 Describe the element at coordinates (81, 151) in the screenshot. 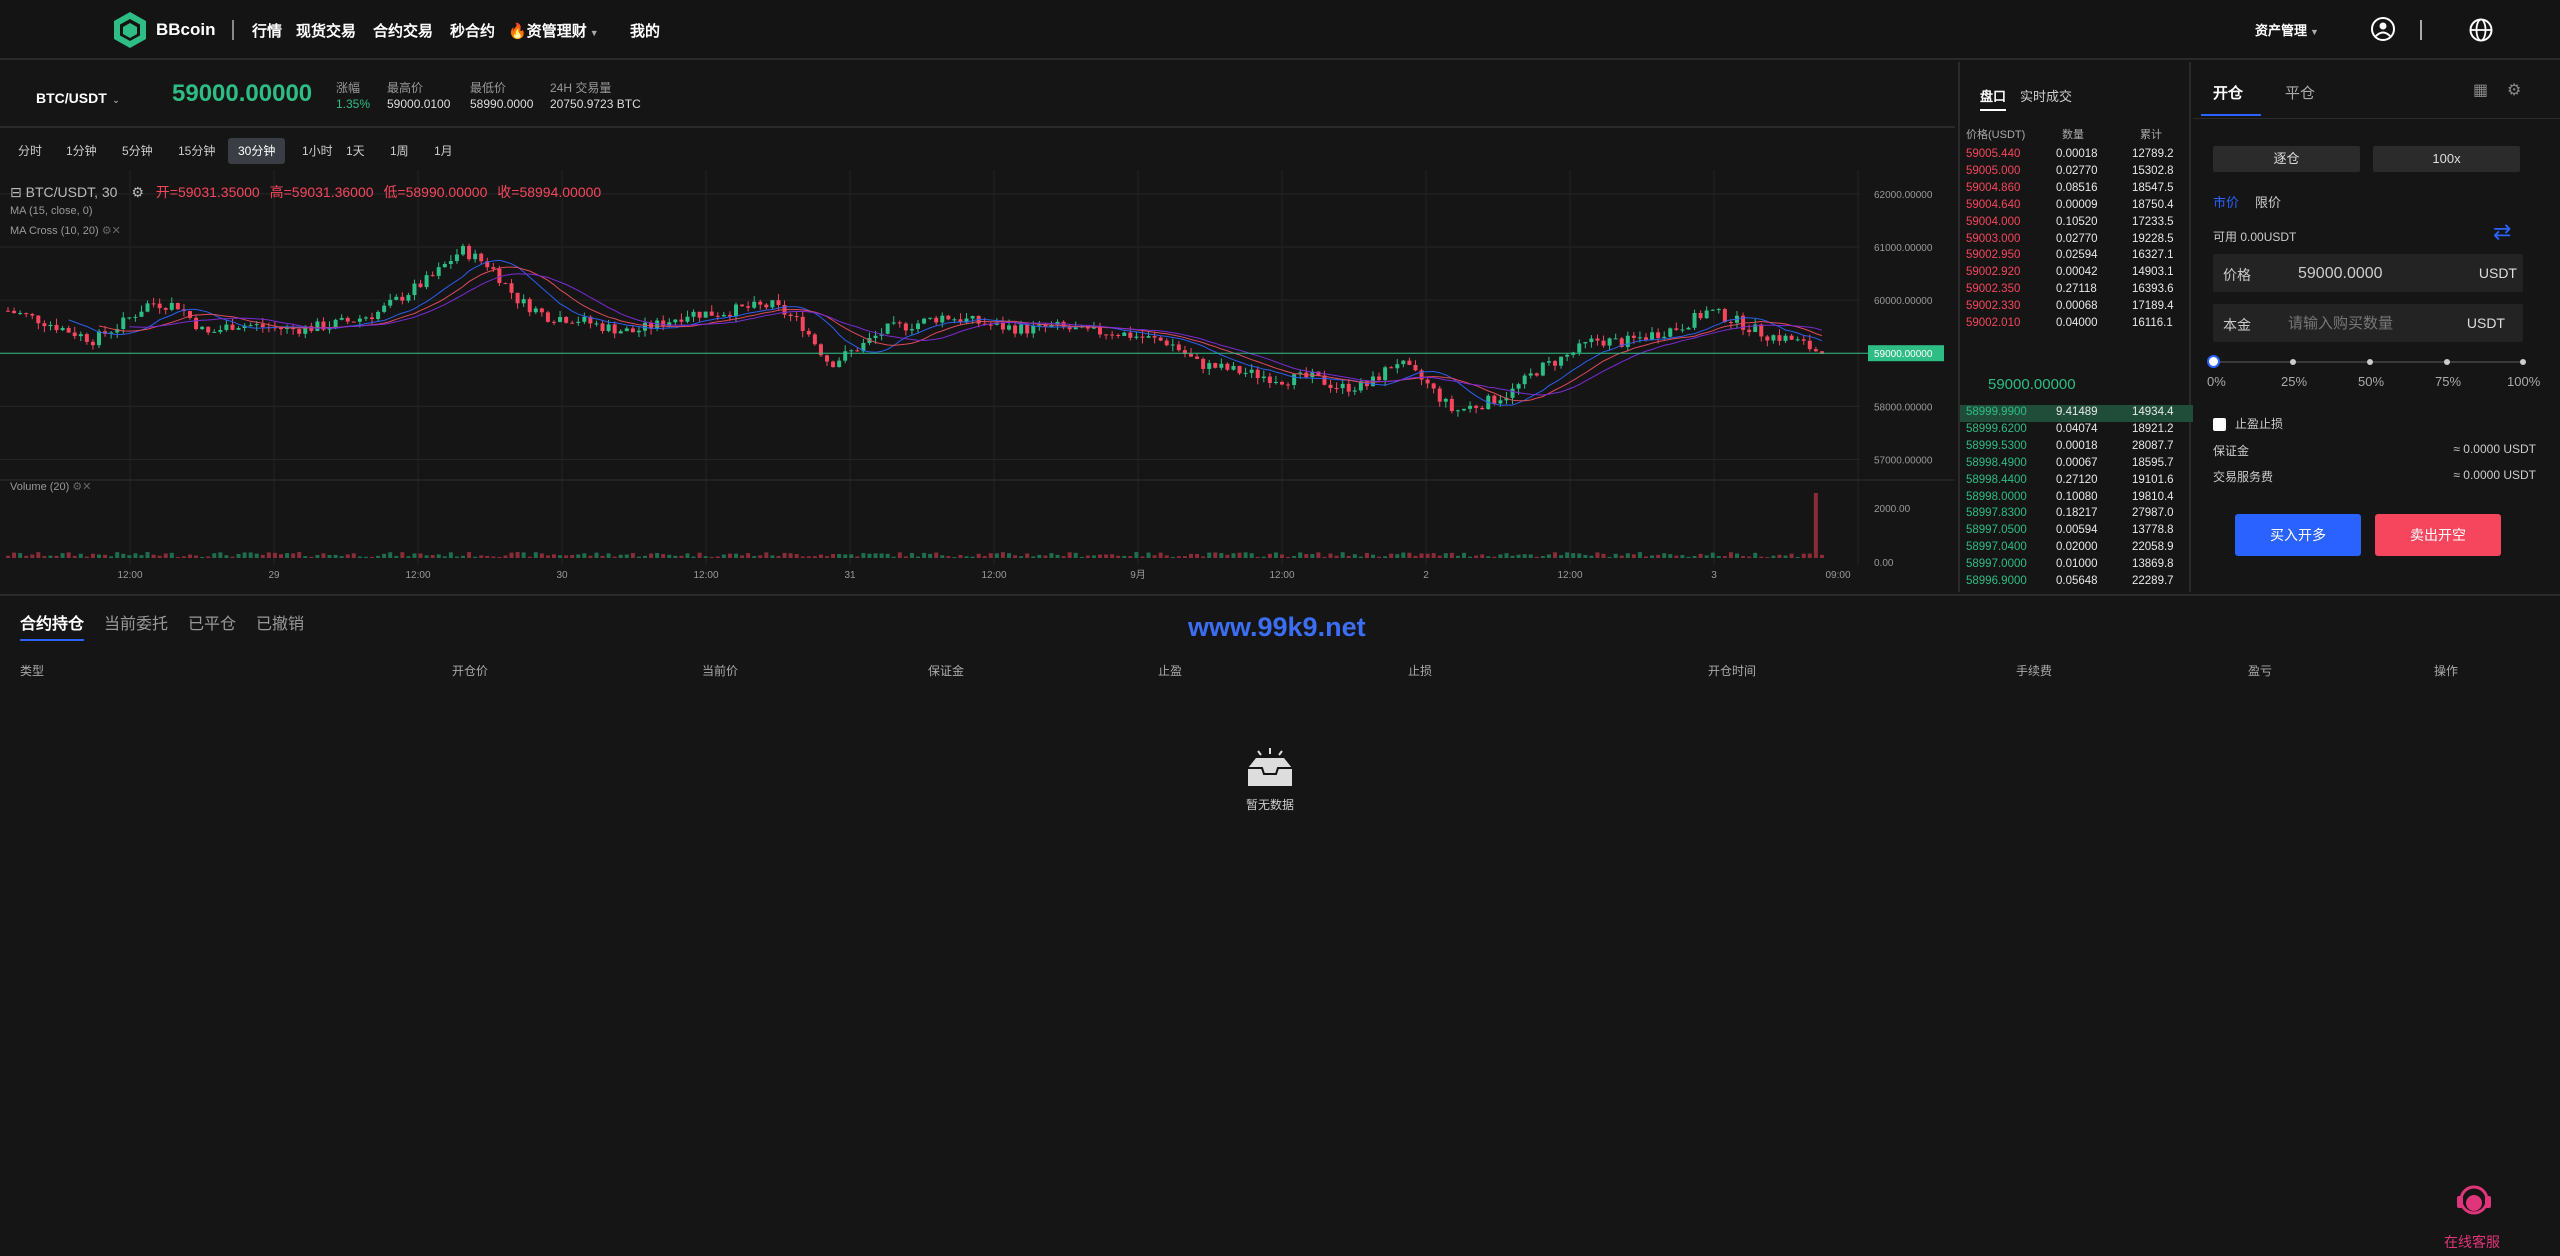

I see `tf-1m: 1分钟` at that location.